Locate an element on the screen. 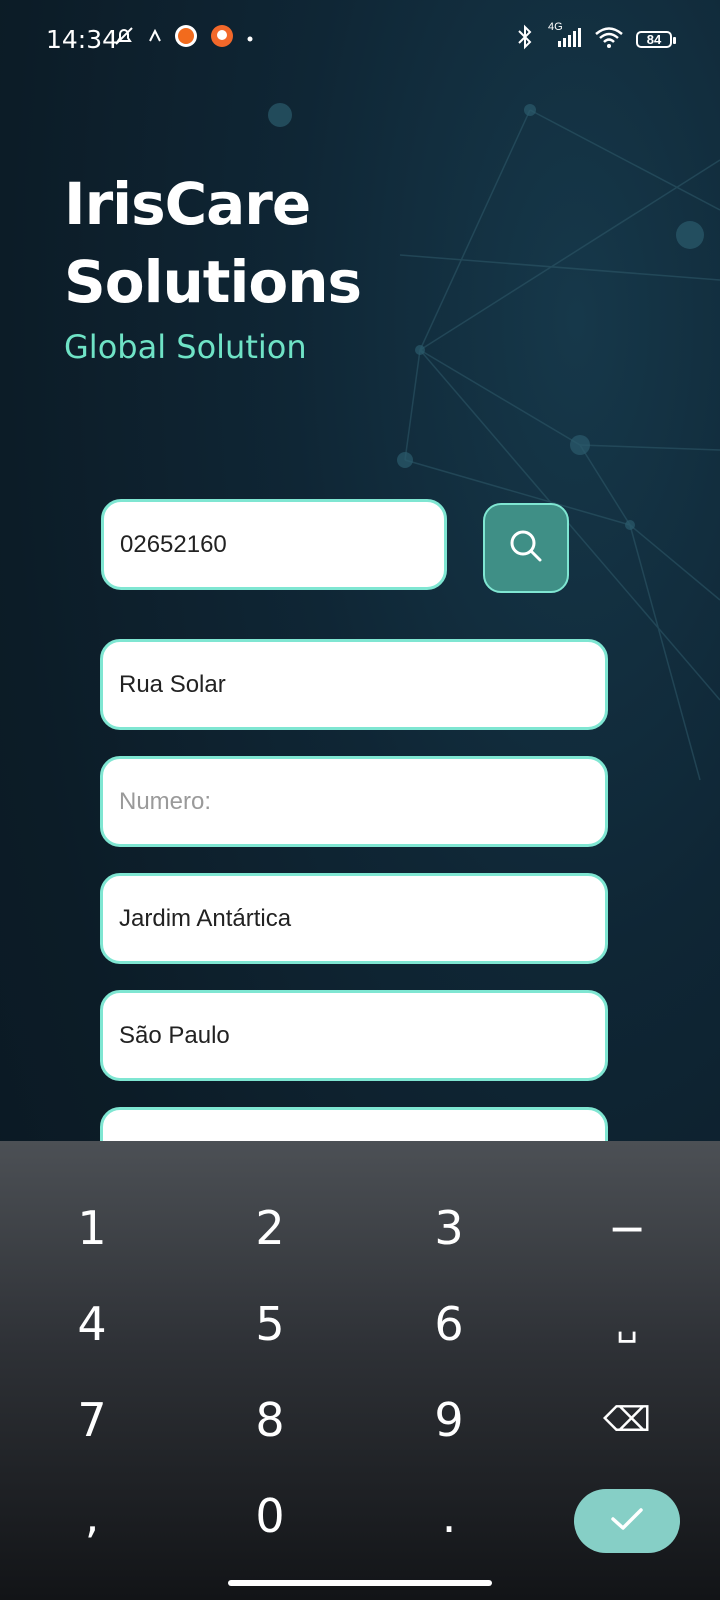 This screenshot has width=720, height=1600. key-0: 0 is located at coordinates (270, 1516).